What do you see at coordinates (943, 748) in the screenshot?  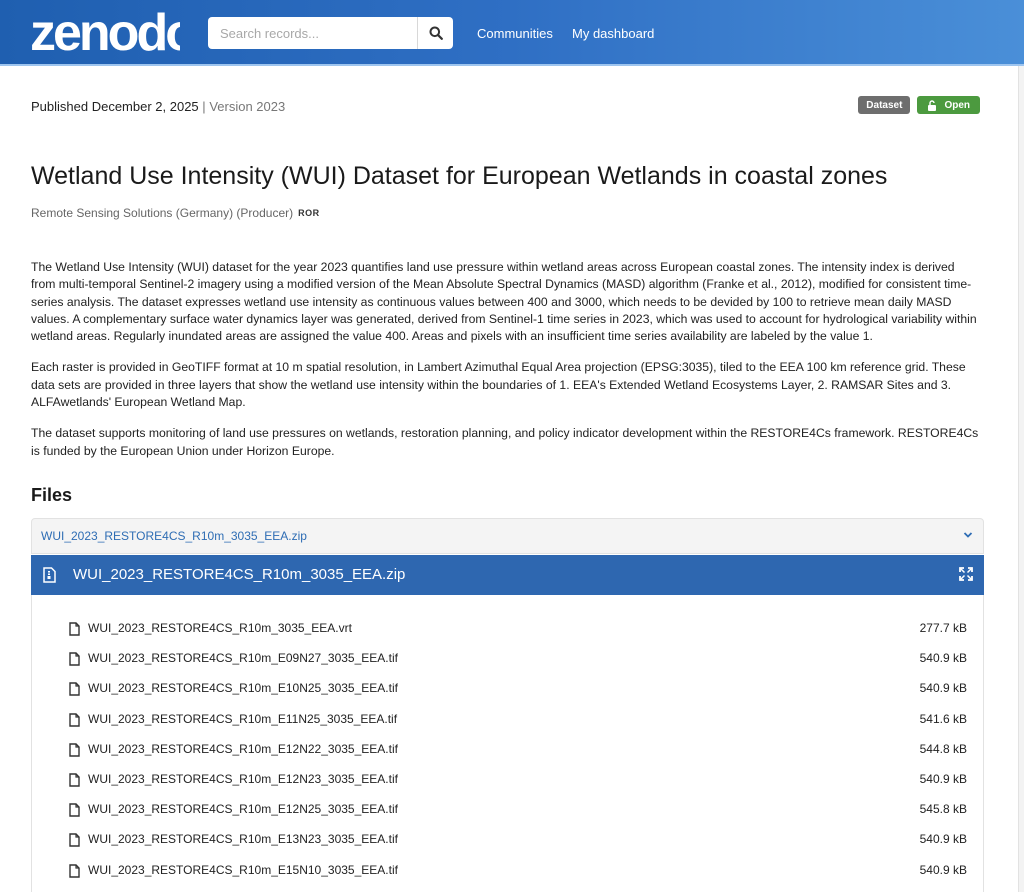 I see `file-size: 544.8 kB` at bounding box center [943, 748].